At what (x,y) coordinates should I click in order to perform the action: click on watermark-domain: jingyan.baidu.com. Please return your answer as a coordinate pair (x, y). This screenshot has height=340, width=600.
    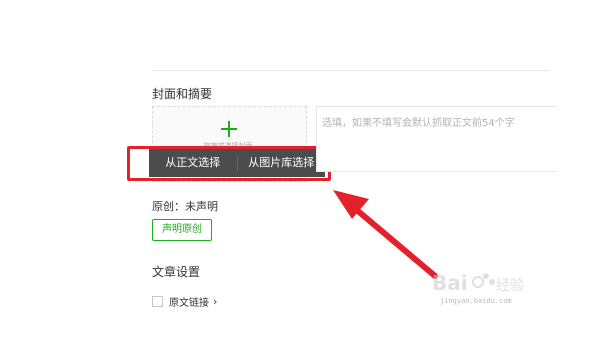
    Looking at the image, I should click on (476, 301).